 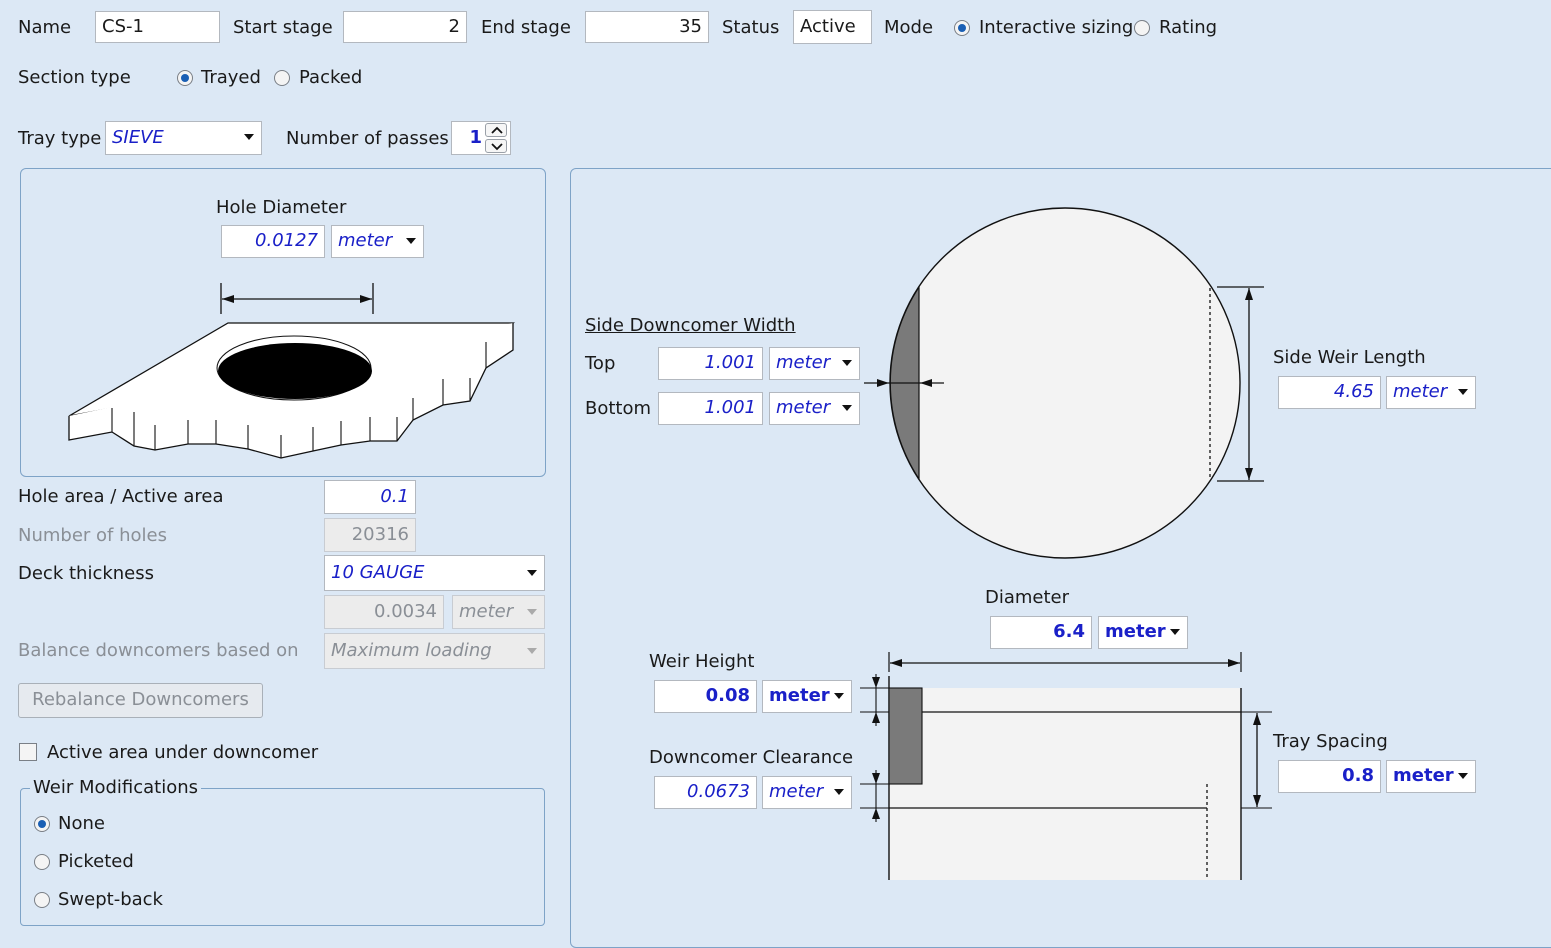 I want to click on mode-interactive-radio, so click(x=962, y=28).